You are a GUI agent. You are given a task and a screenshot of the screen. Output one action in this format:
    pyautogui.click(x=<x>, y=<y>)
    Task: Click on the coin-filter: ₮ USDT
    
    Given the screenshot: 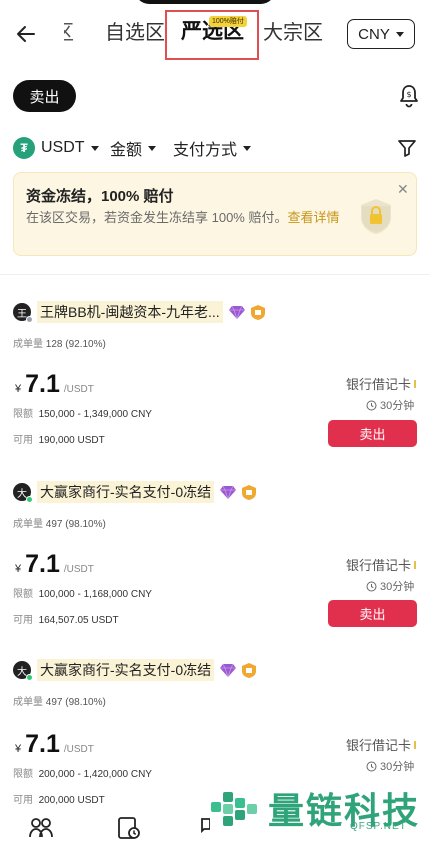 What is the action you would take?
    pyautogui.click(x=56, y=148)
    